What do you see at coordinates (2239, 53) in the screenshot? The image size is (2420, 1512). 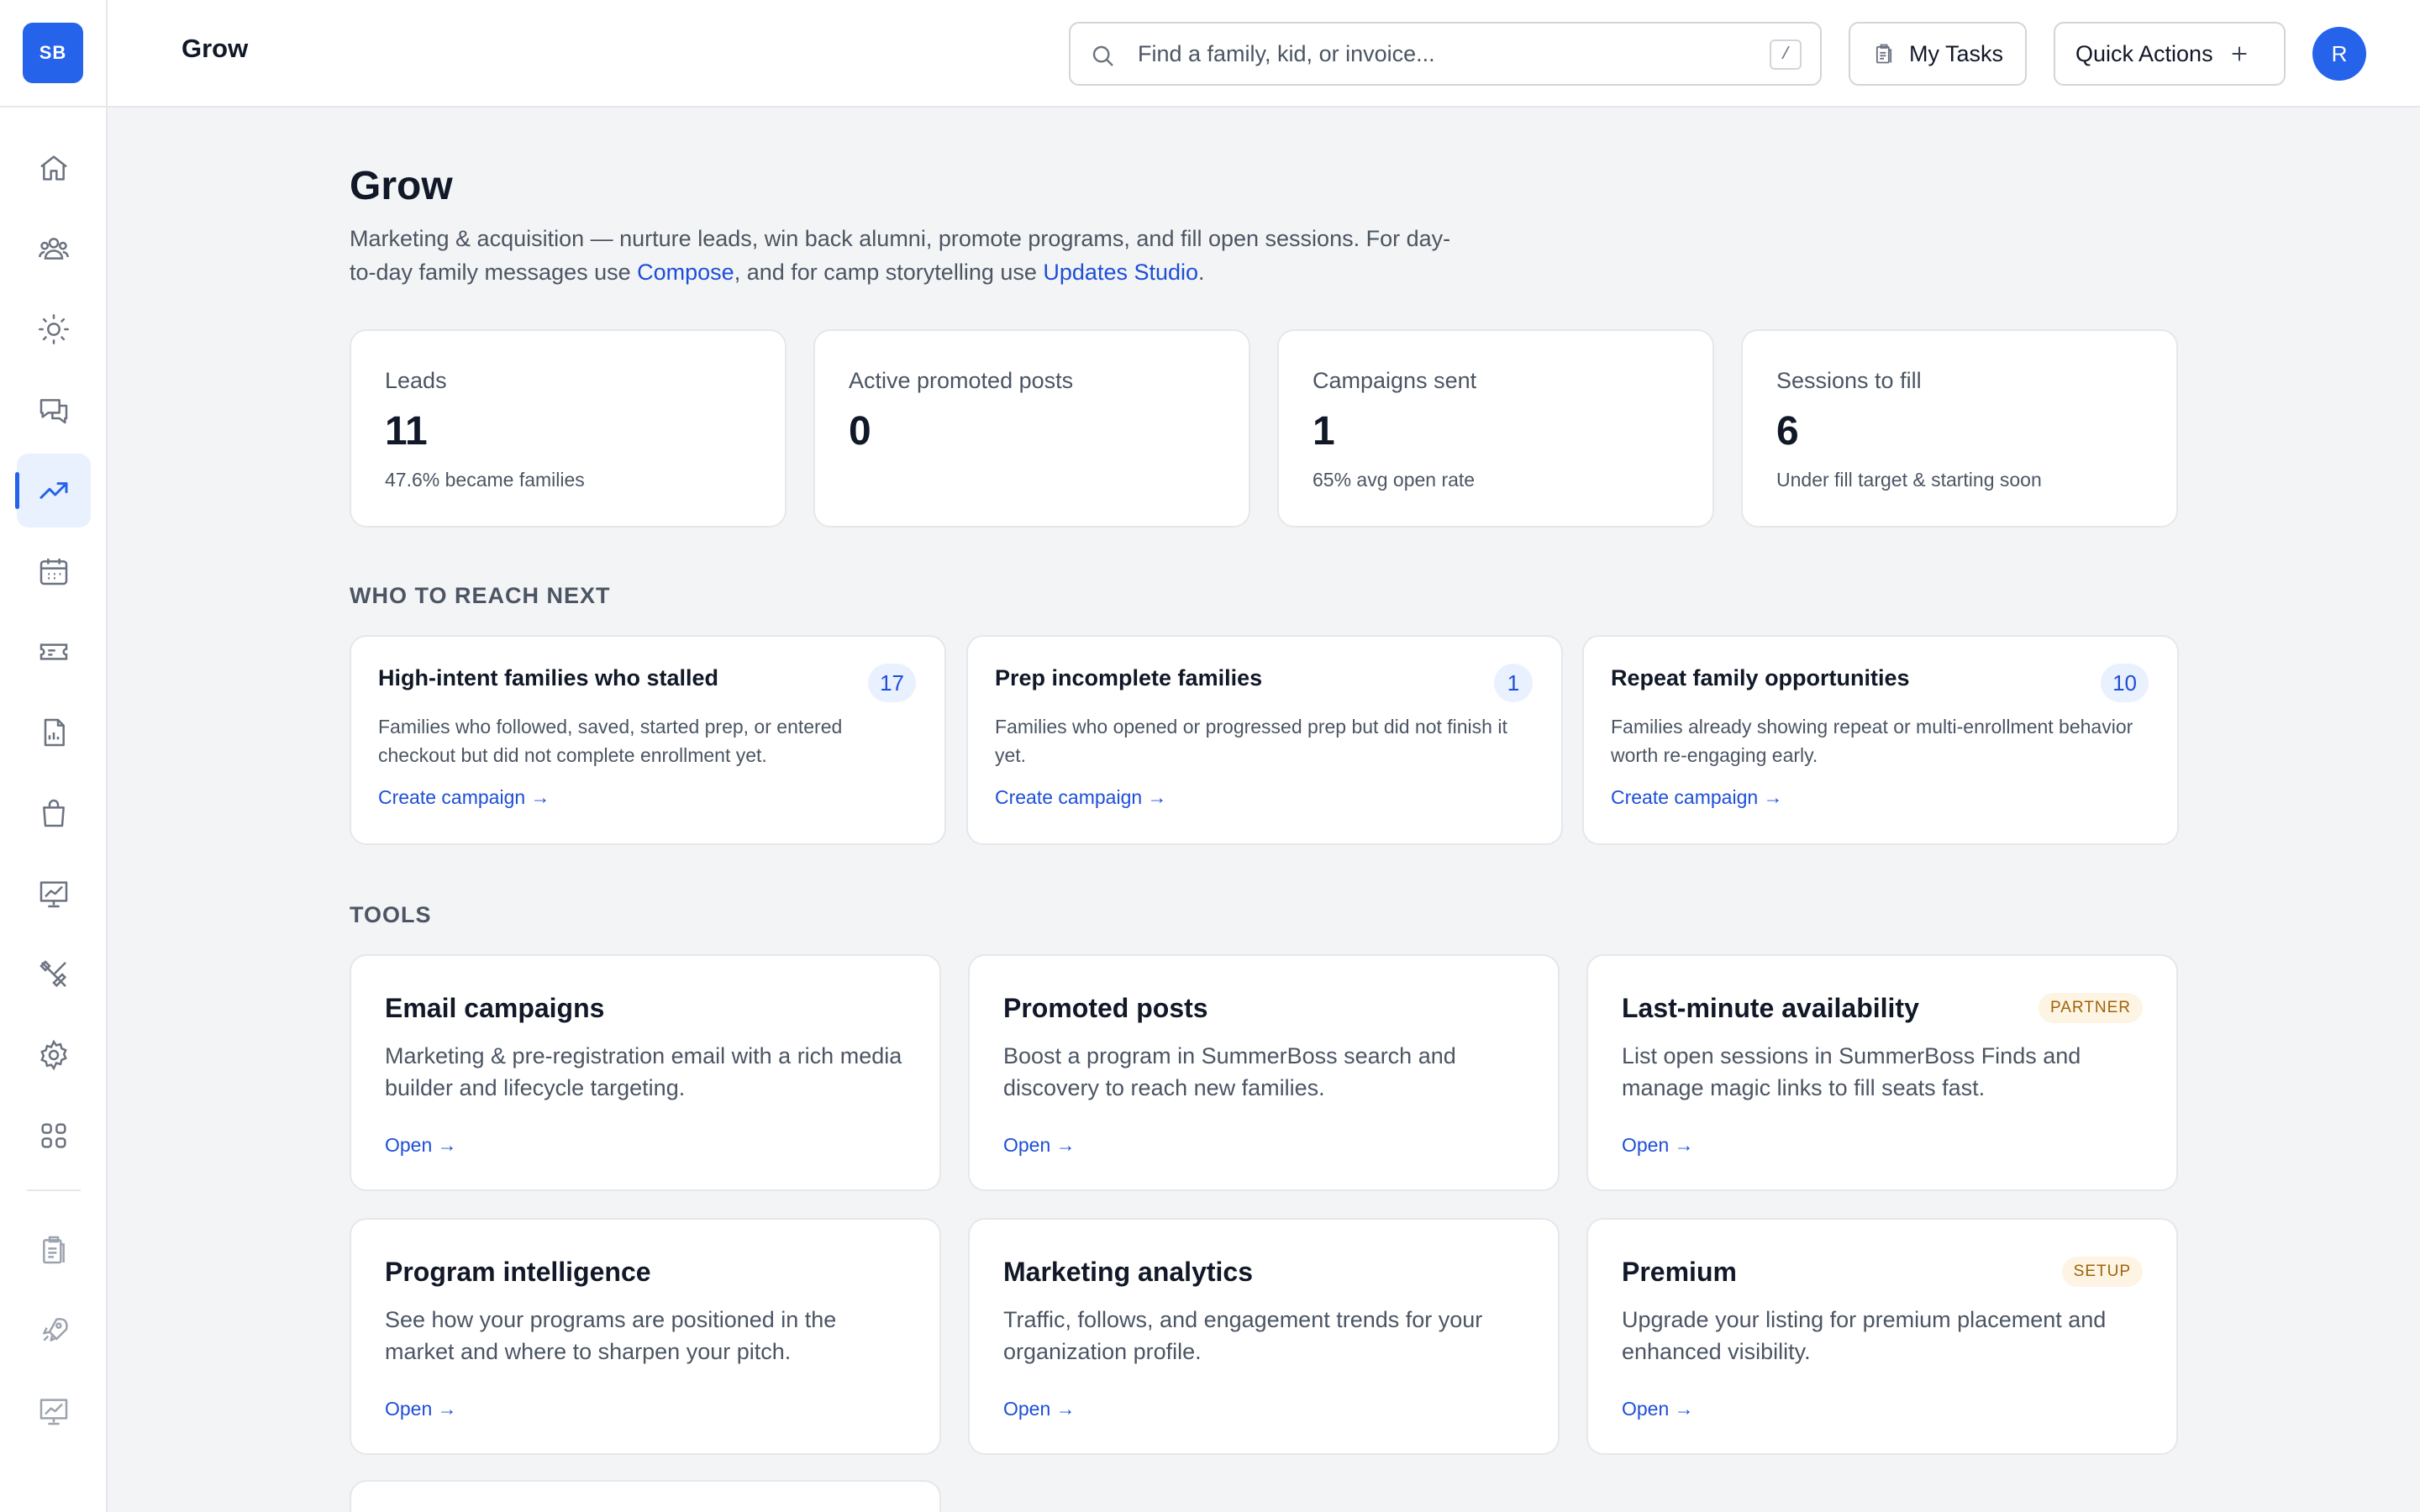 I see `plus-icon` at bounding box center [2239, 53].